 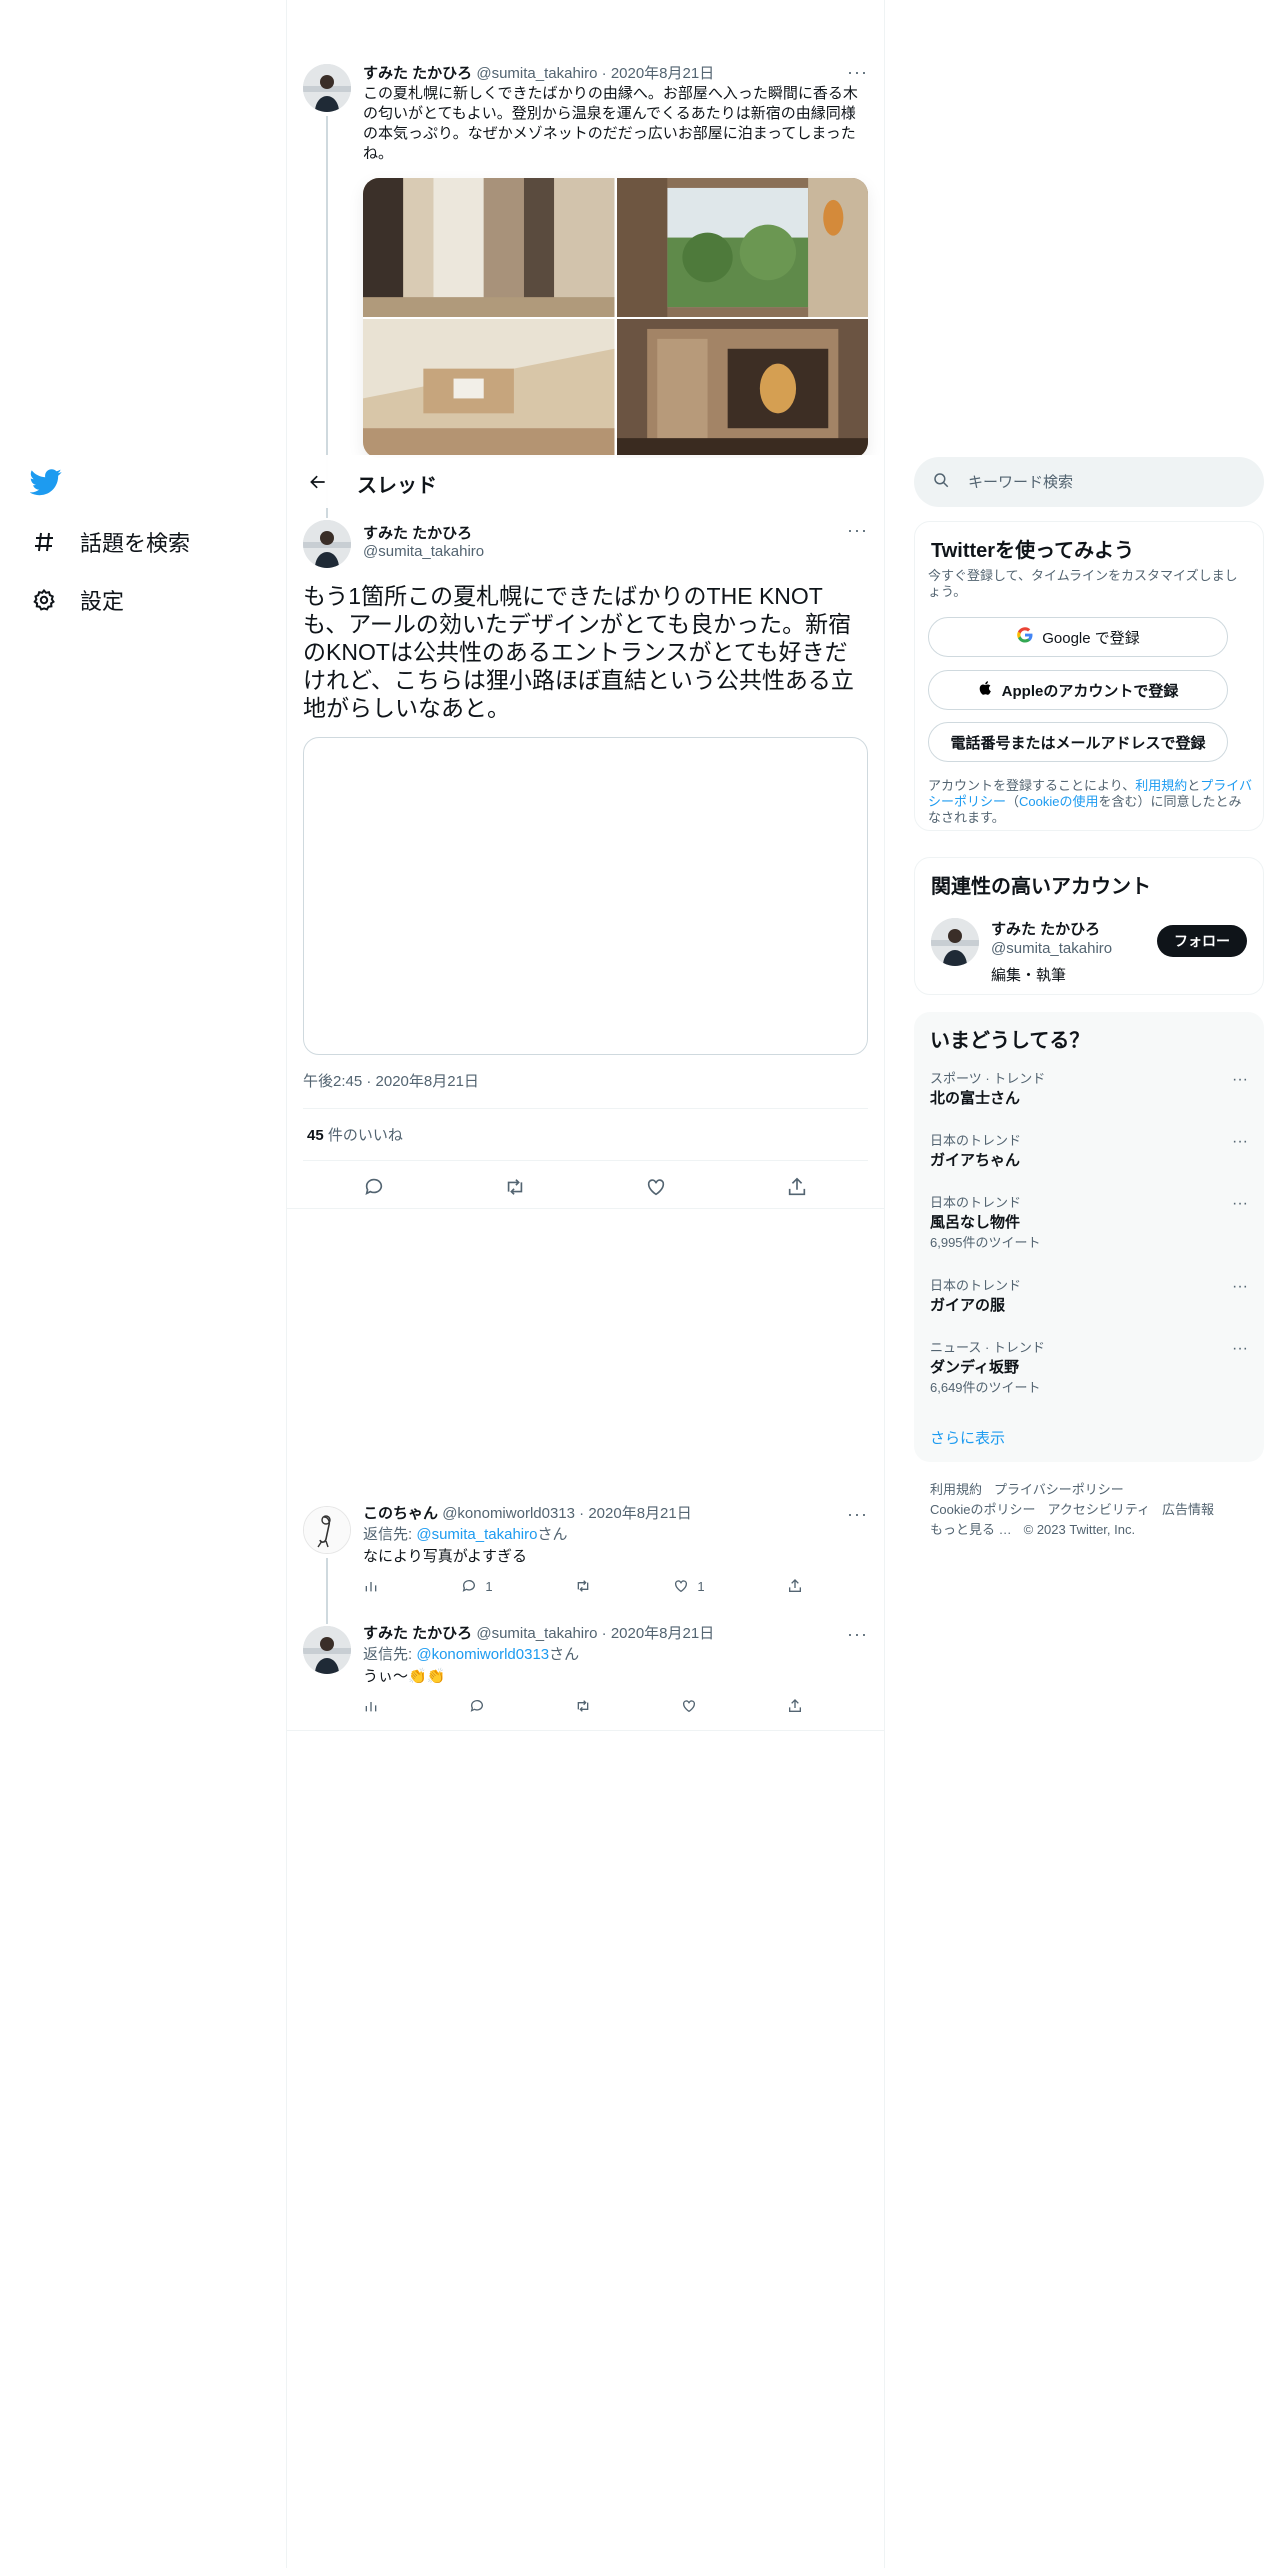 I want to click on divider, so click(x=585, y=1108).